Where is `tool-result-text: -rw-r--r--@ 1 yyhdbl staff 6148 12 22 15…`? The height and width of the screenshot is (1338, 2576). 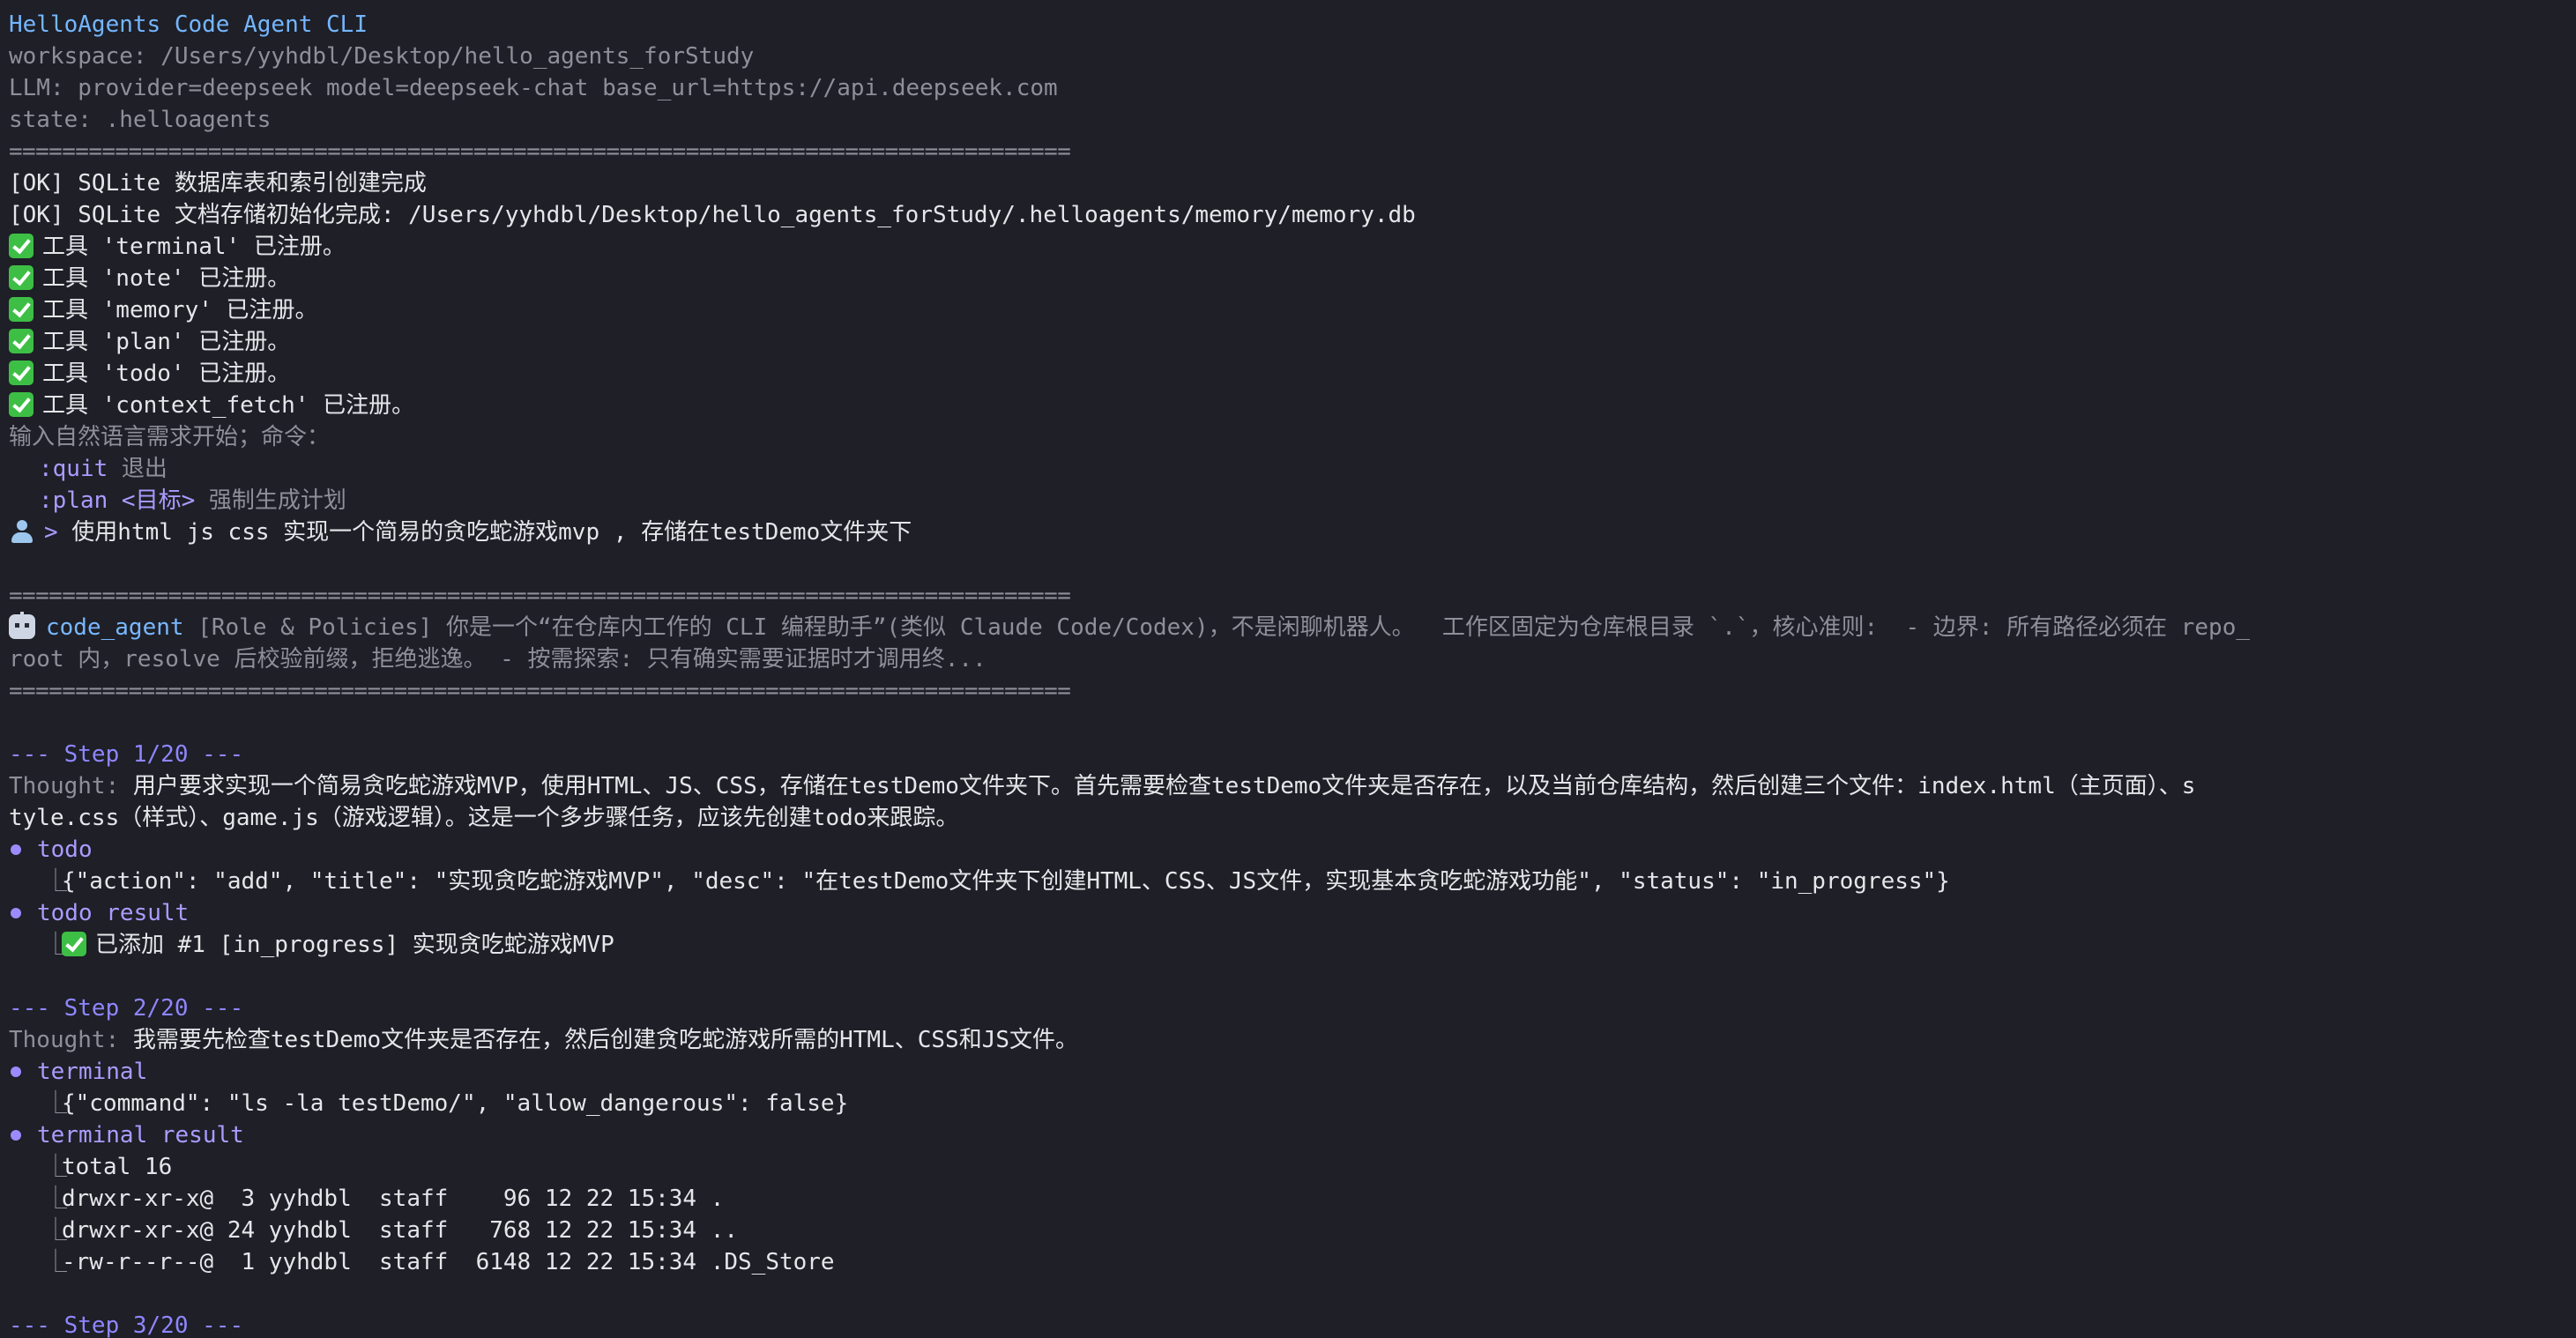 tool-result-text: -rw-r--r--@ 1 yyhdbl staff 6148 12 22 15… is located at coordinates (448, 1262).